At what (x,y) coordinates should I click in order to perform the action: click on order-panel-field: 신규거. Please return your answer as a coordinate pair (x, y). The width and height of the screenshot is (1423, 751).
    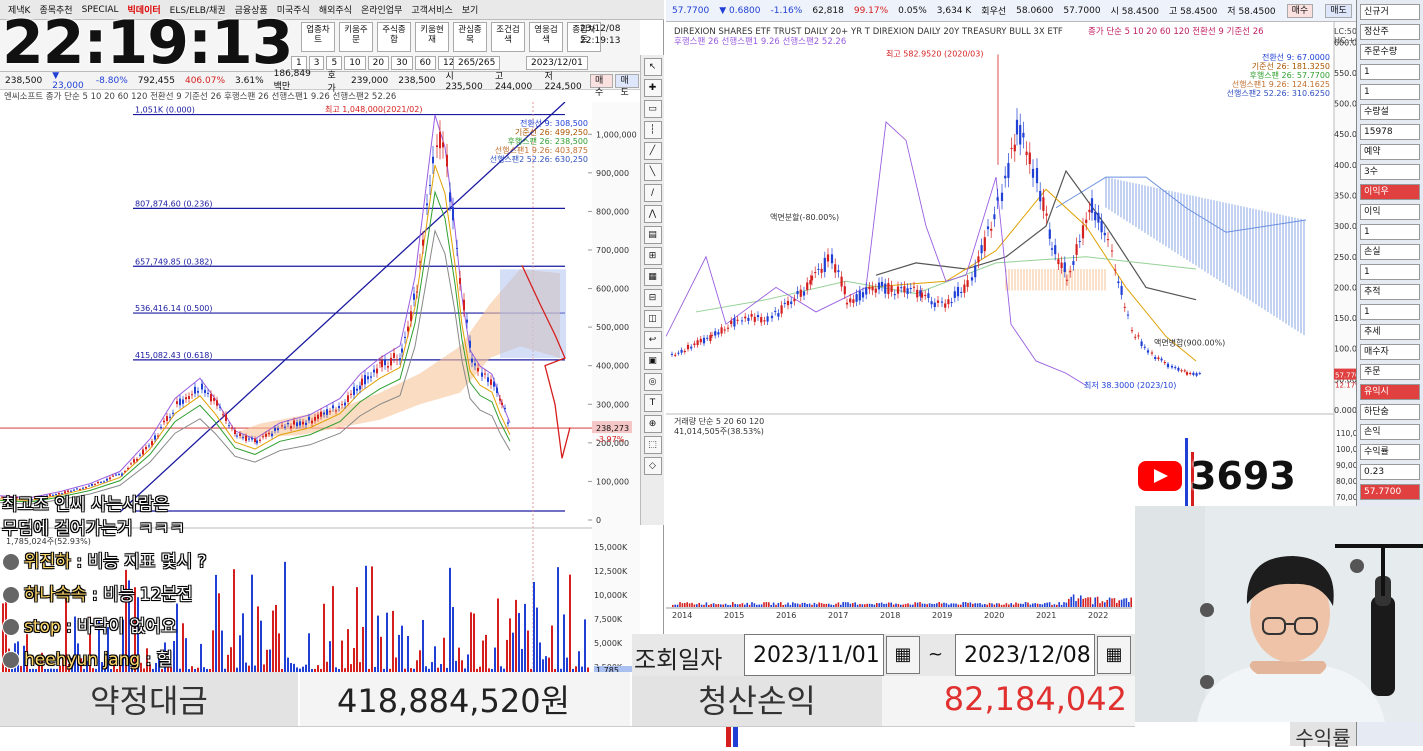
    Looking at the image, I should click on (1390, 12).